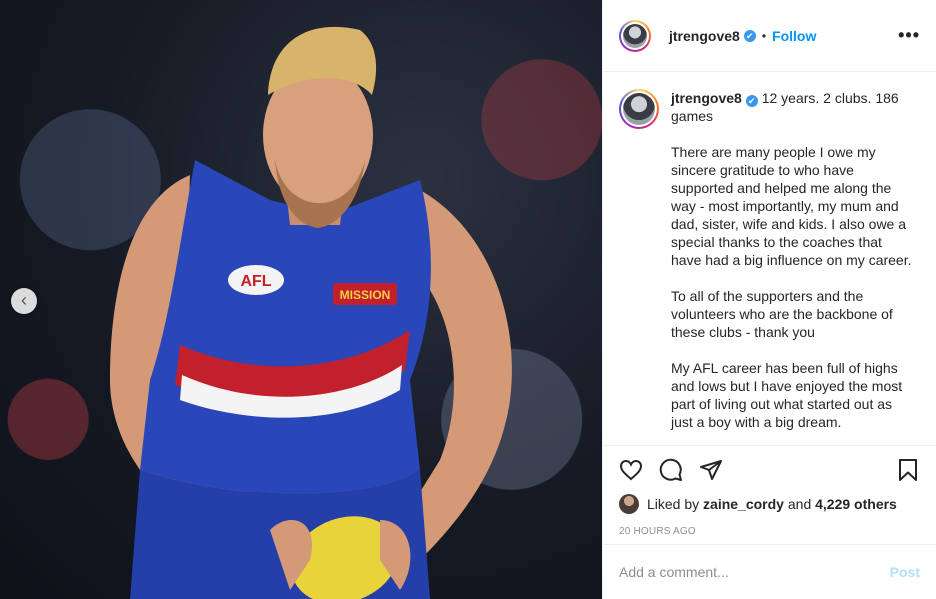 The image size is (936, 599). I want to click on carousel-prev-button: ‹, so click(24, 301).